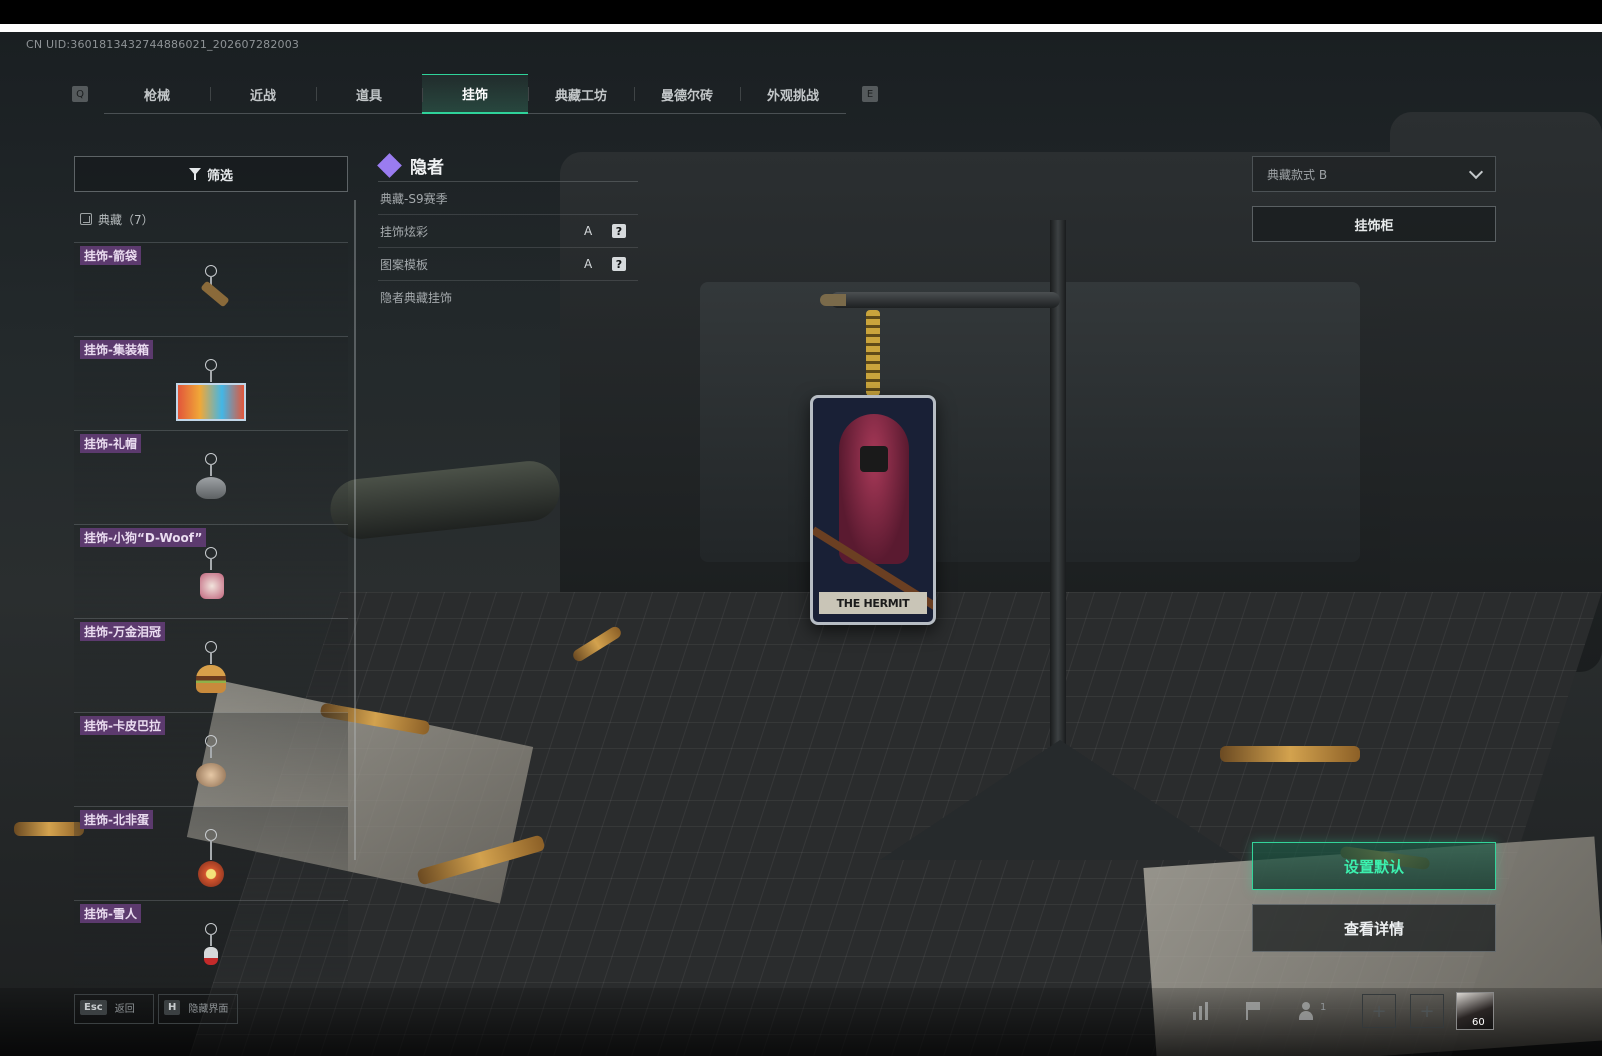  I want to click on next-tab-key-hint: E, so click(870, 94).